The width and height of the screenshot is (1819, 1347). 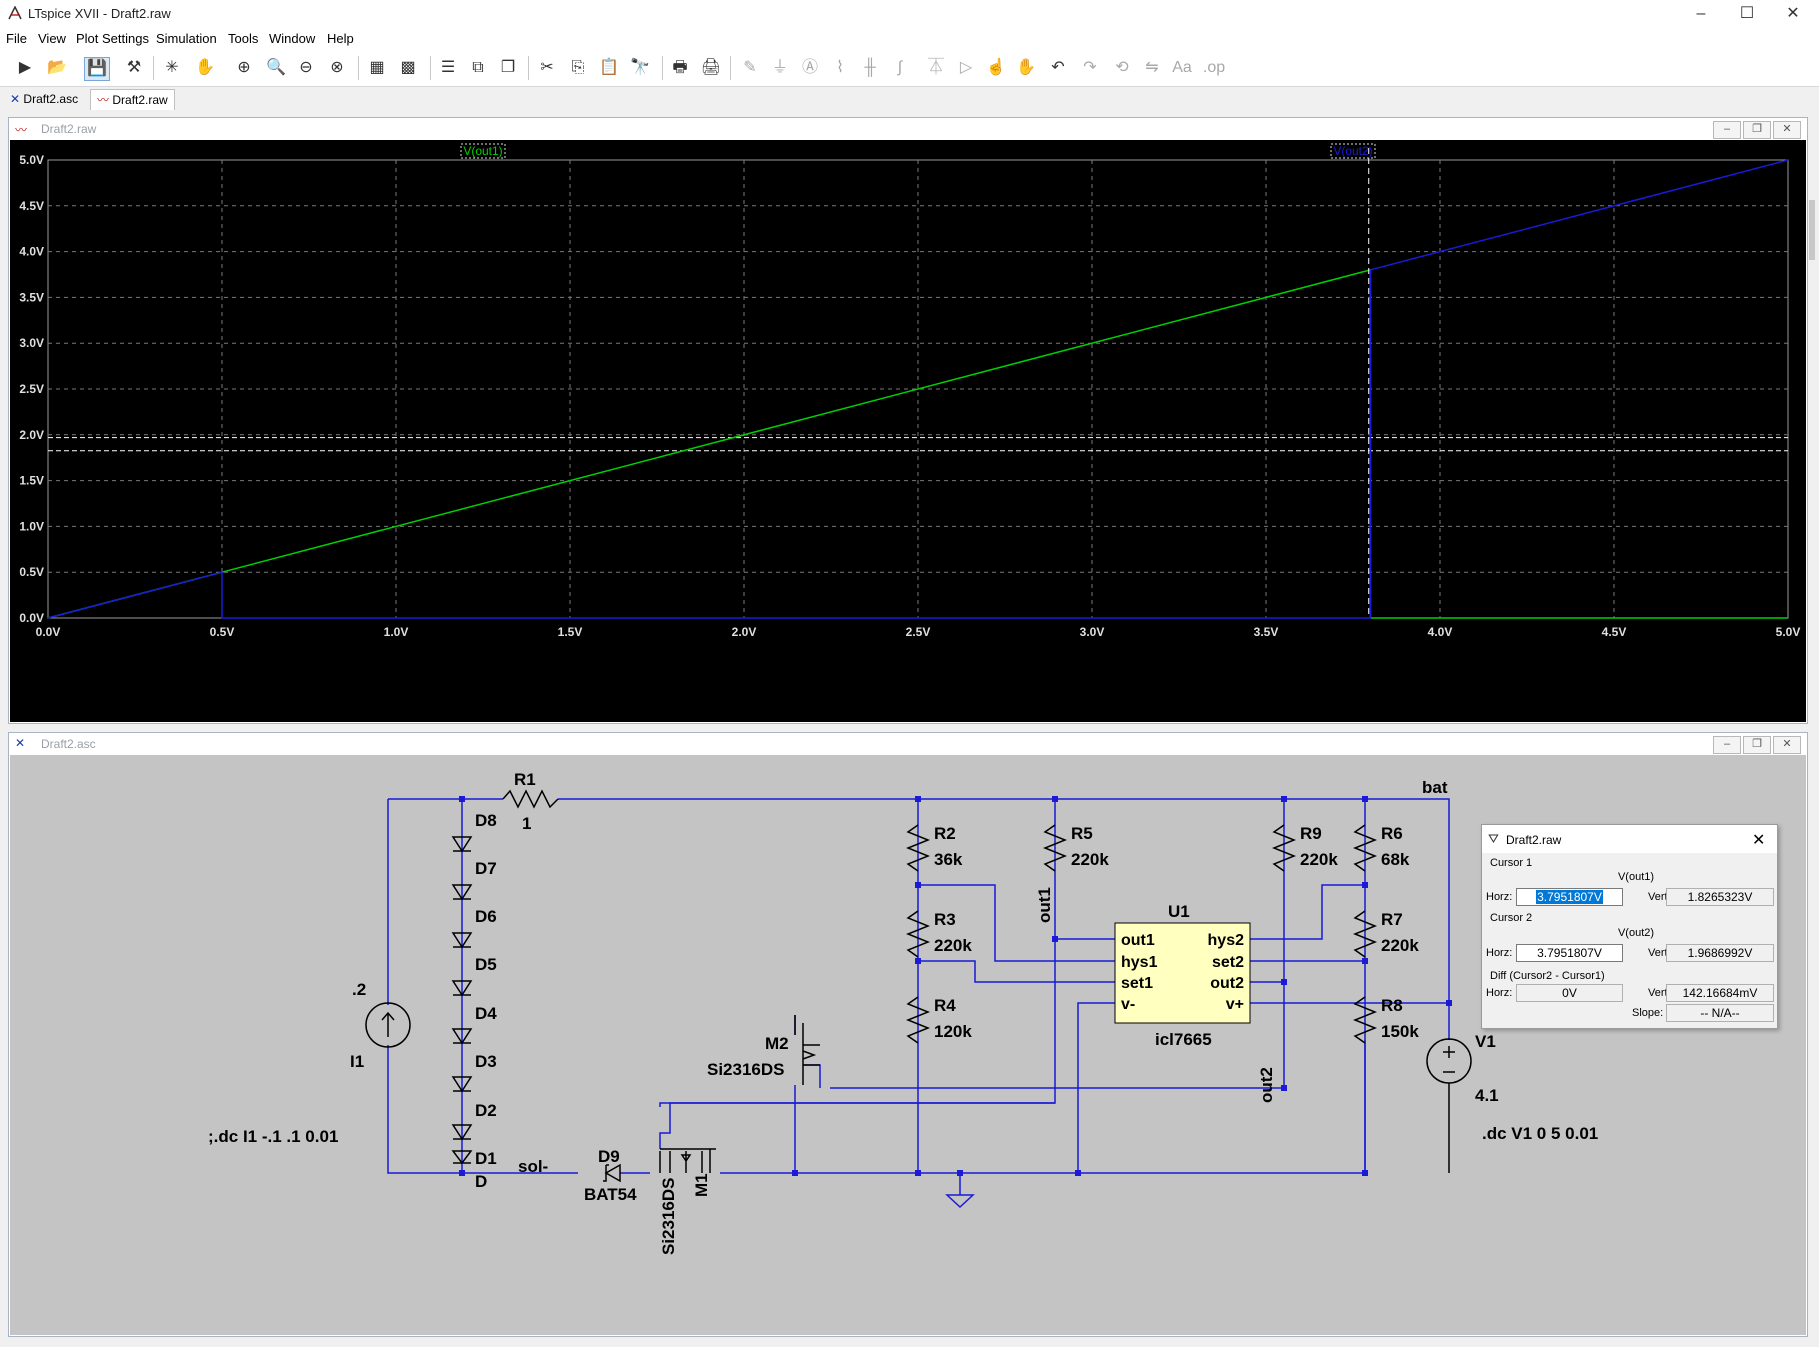 What do you see at coordinates (478, 68) in the screenshot?
I see `tile-vertical-icon: ⧉` at bounding box center [478, 68].